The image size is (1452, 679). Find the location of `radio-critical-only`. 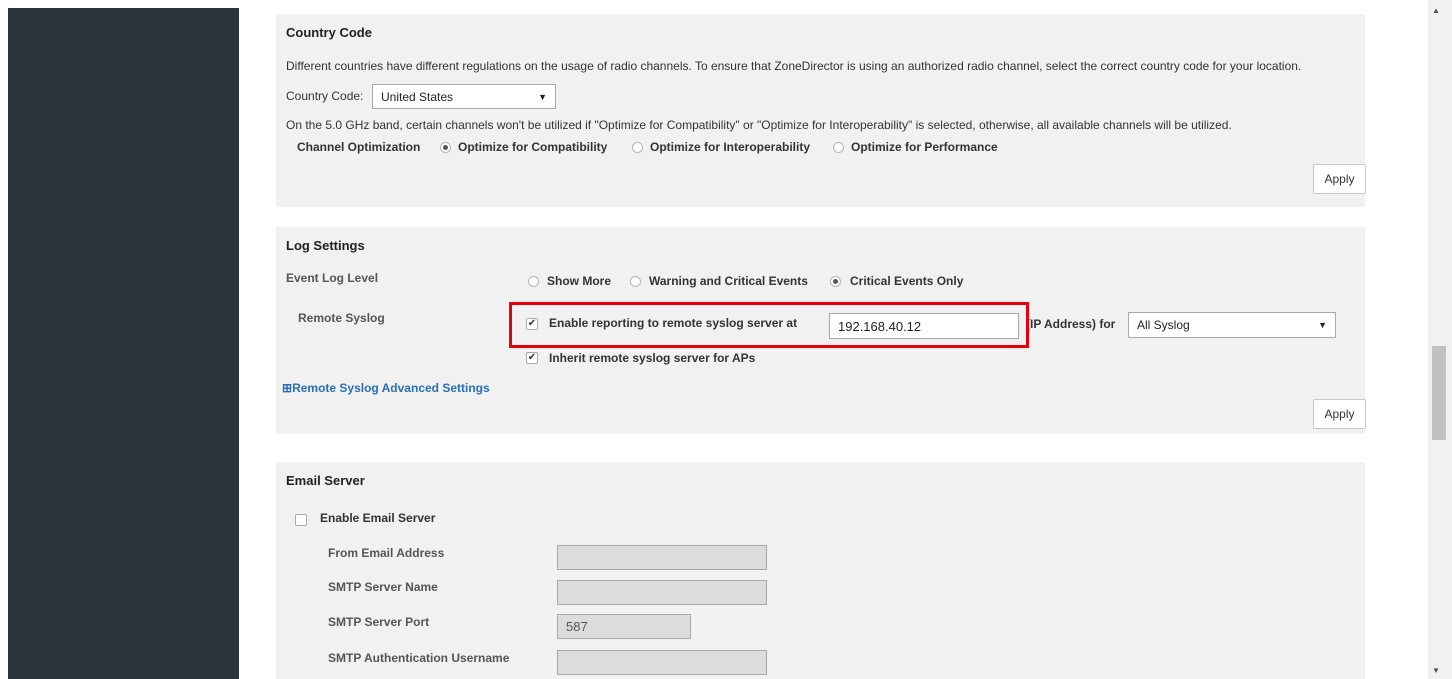

radio-critical-only is located at coordinates (835, 281).